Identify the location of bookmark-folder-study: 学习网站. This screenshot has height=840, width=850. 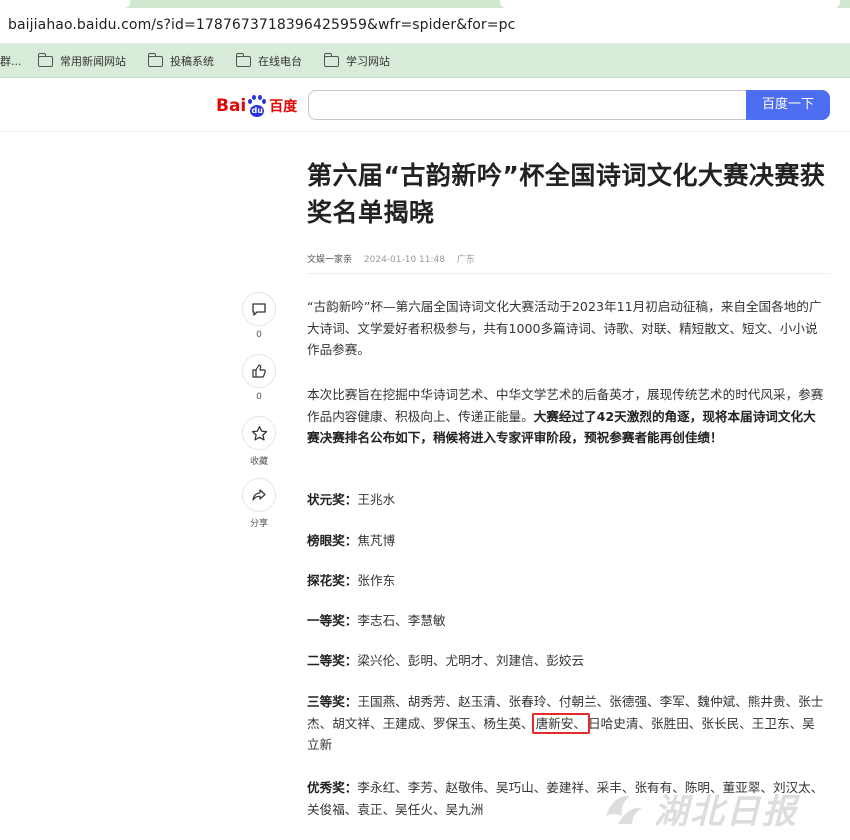
(356, 60).